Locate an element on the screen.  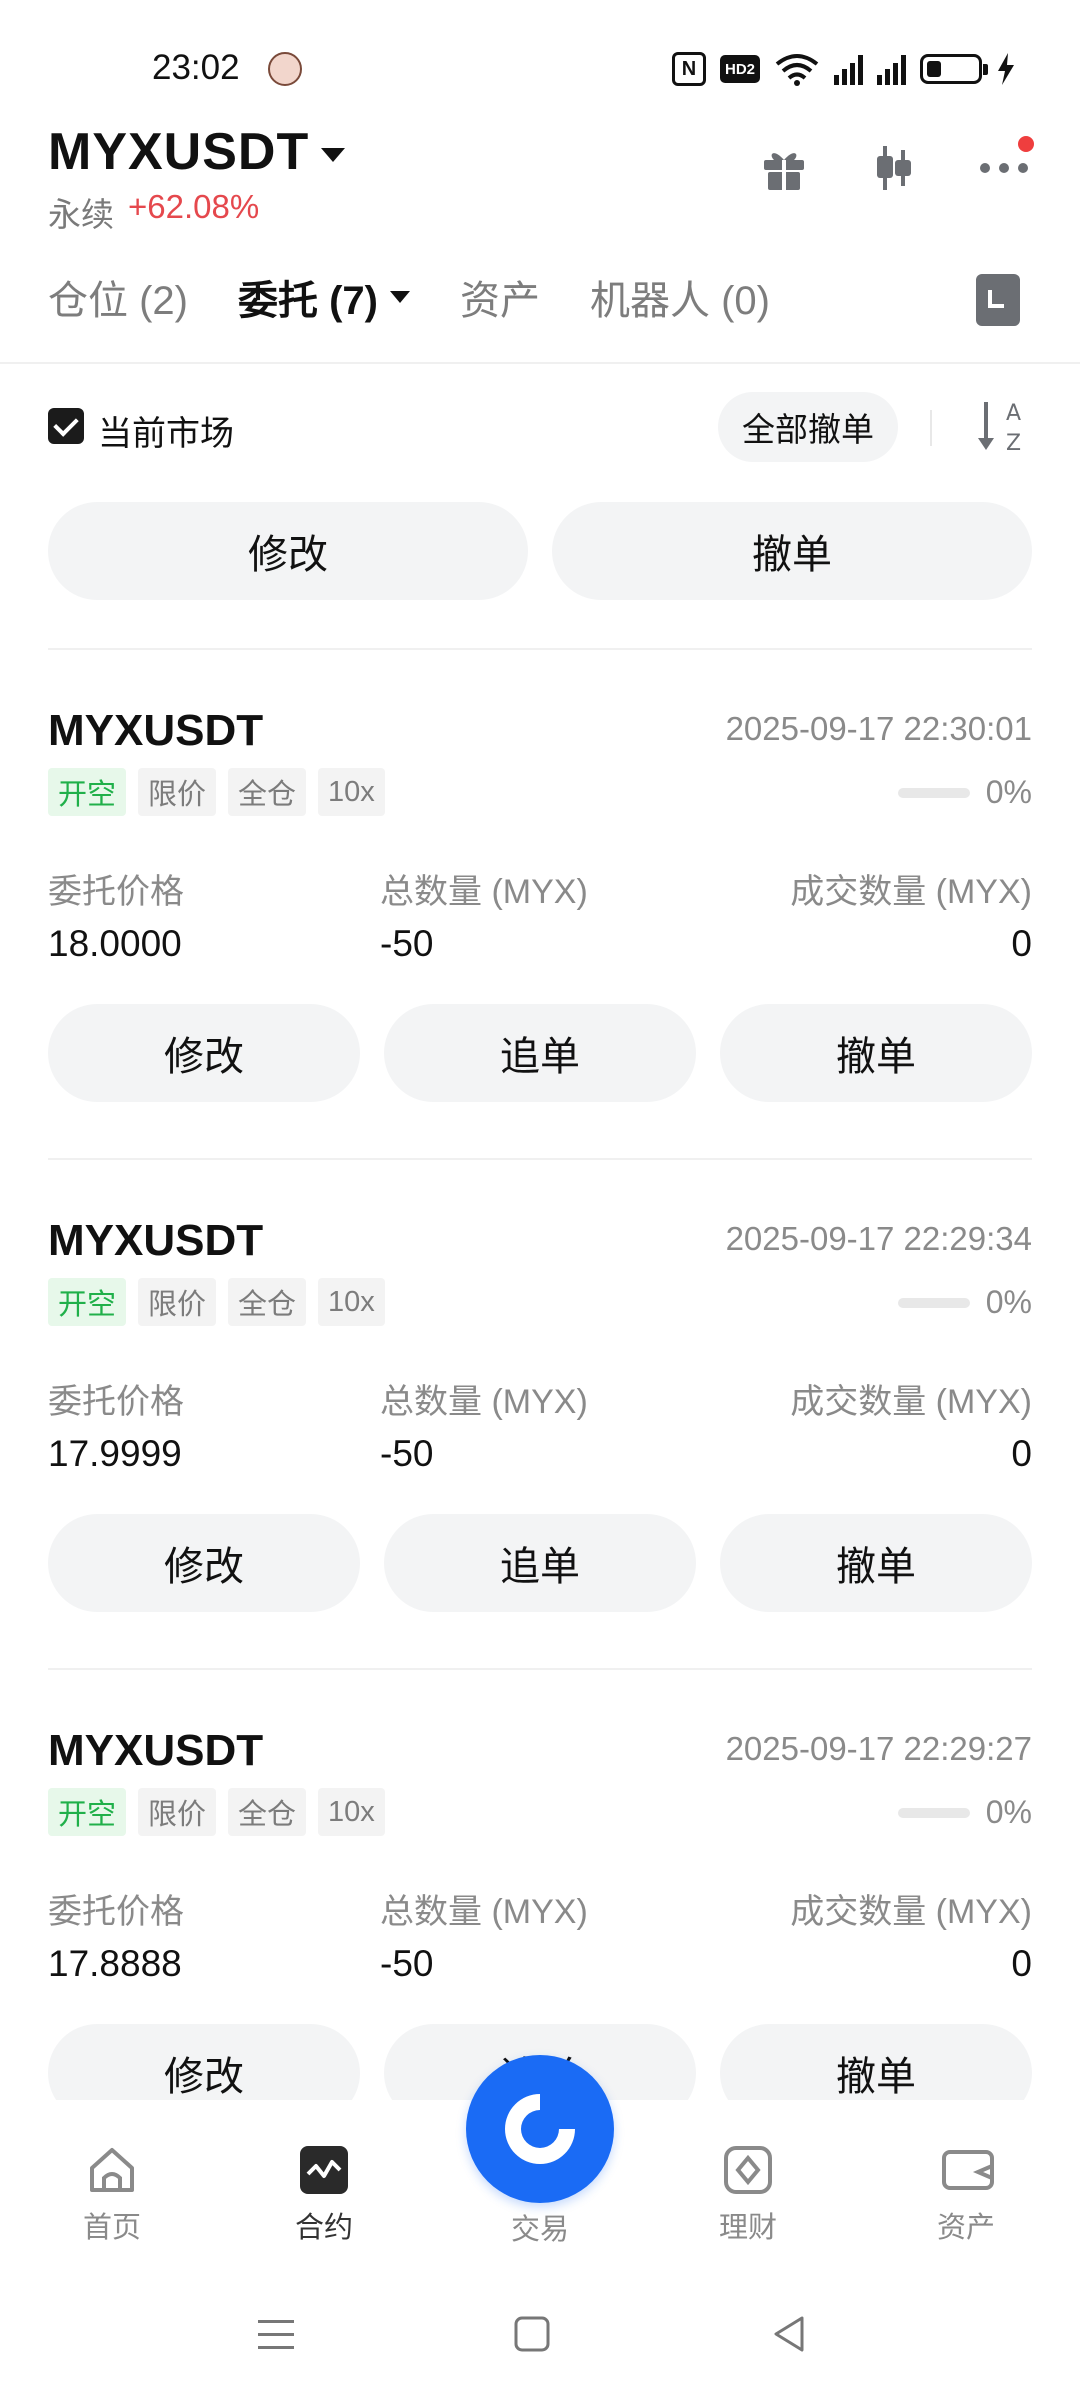
back-icon is located at coordinates (790, 2335).